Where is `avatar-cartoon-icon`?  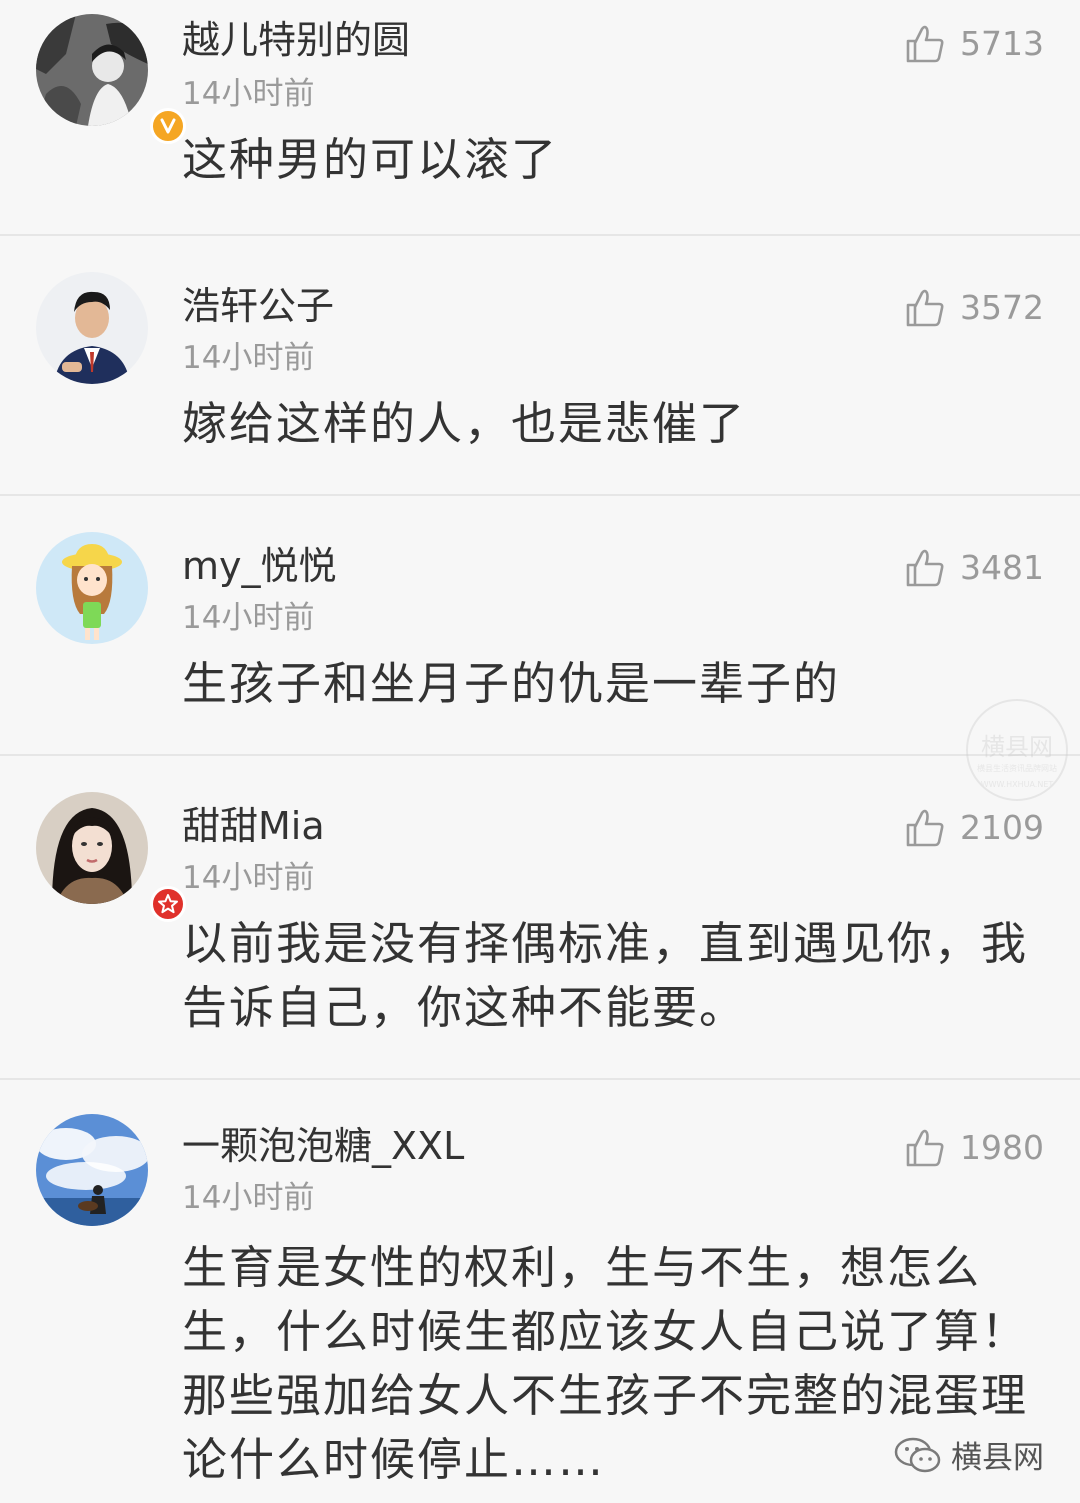
avatar-cartoon-icon is located at coordinates (92, 588).